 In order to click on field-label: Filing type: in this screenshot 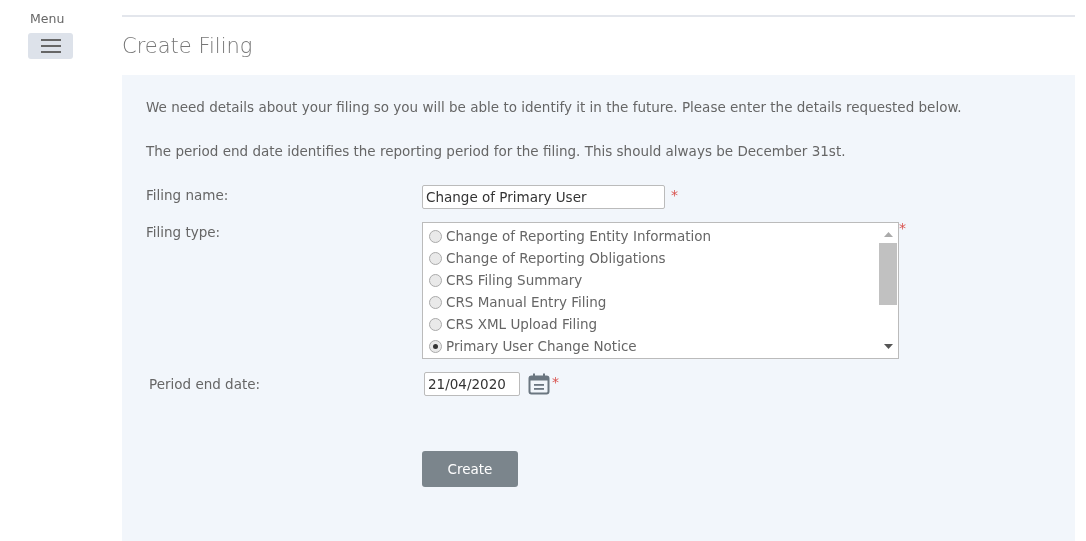, I will do `click(184, 232)`.